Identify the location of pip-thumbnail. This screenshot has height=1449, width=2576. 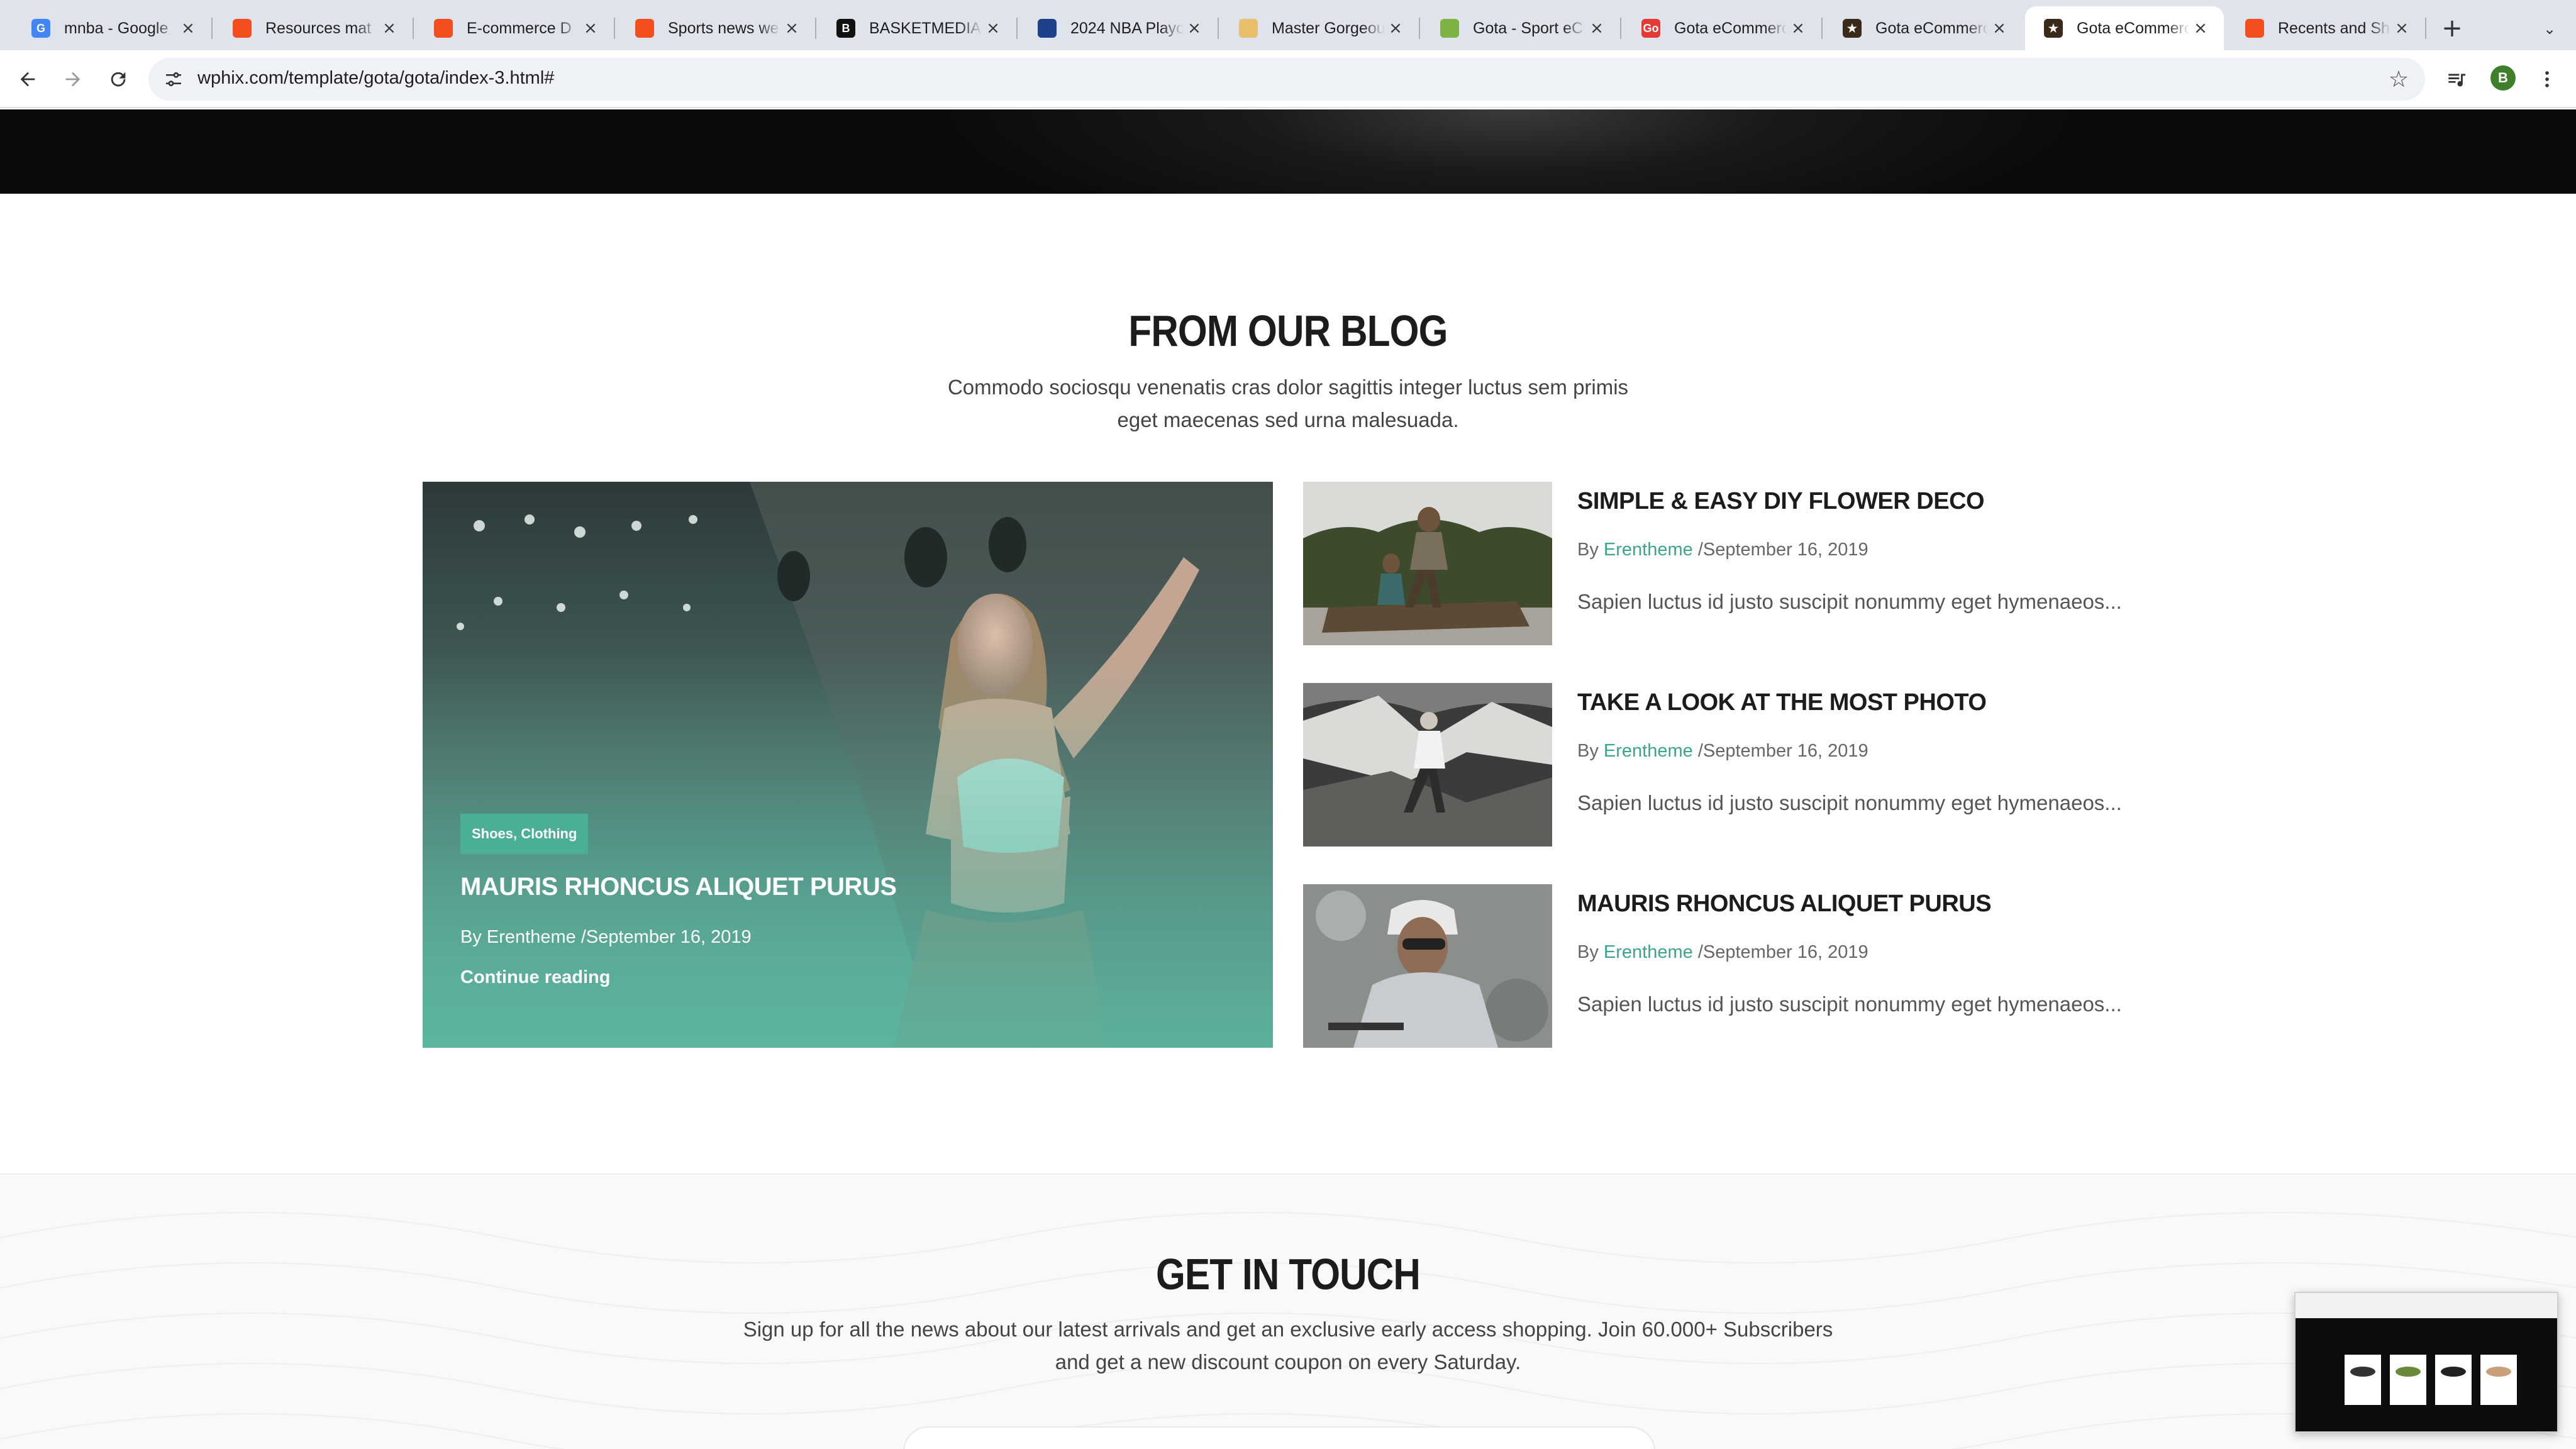
(2426, 1362).